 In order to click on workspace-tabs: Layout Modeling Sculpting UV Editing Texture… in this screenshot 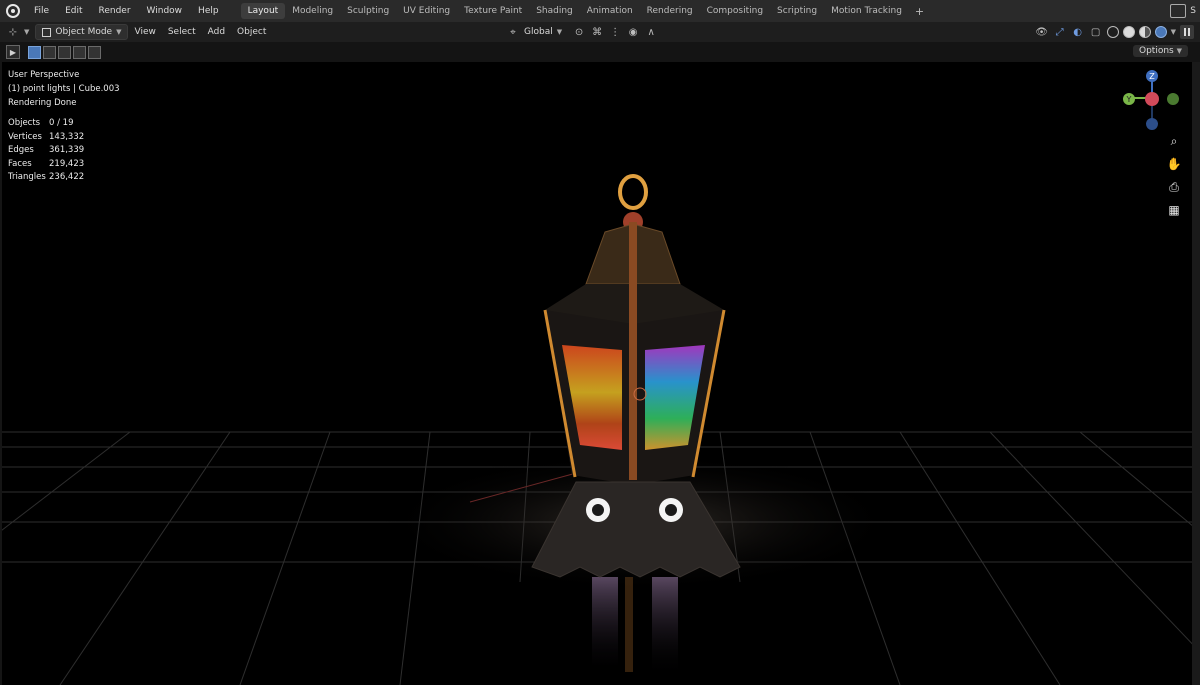, I will do `click(574, 11)`.